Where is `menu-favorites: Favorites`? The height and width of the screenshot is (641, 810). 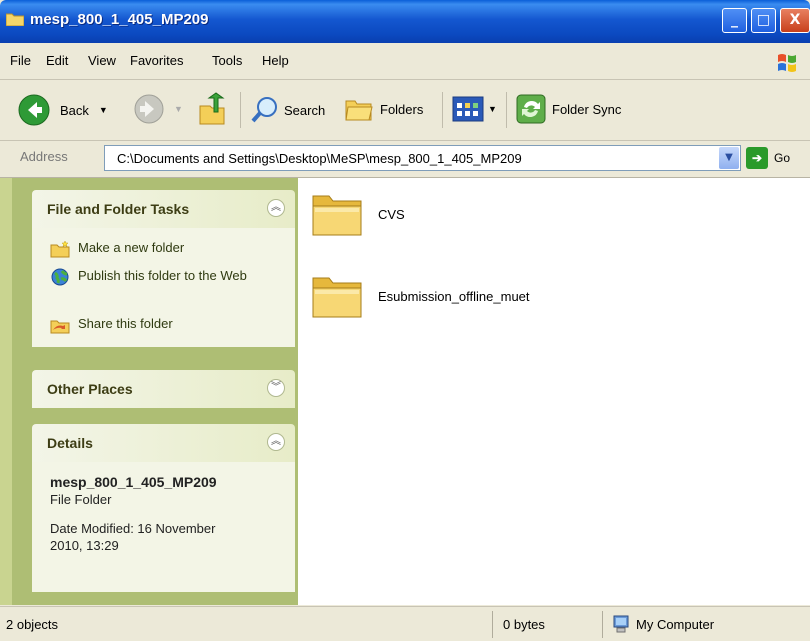 menu-favorites: Favorites is located at coordinates (156, 60).